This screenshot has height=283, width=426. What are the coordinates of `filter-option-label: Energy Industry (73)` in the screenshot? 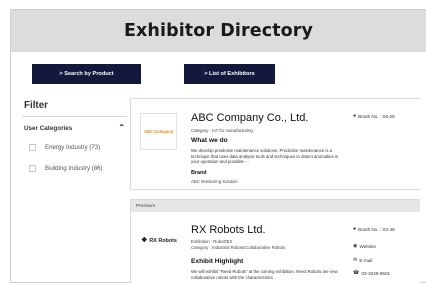 It's located at (73, 147).